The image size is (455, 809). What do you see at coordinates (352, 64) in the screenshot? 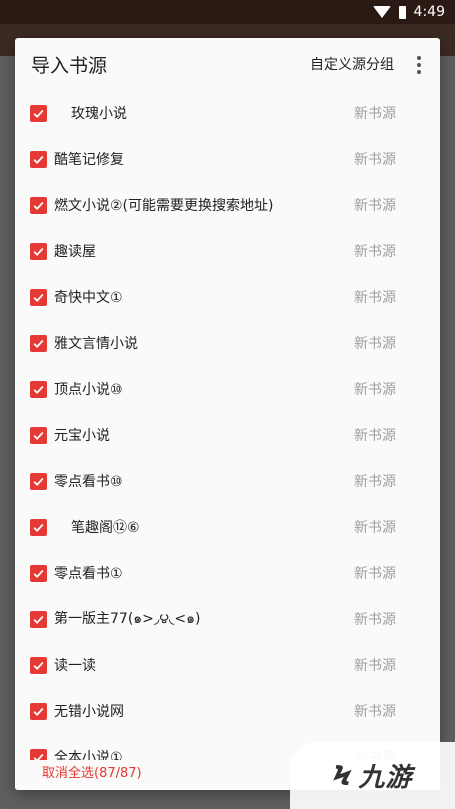
I see `custom-group-button: 自定义源分组` at bounding box center [352, 64].